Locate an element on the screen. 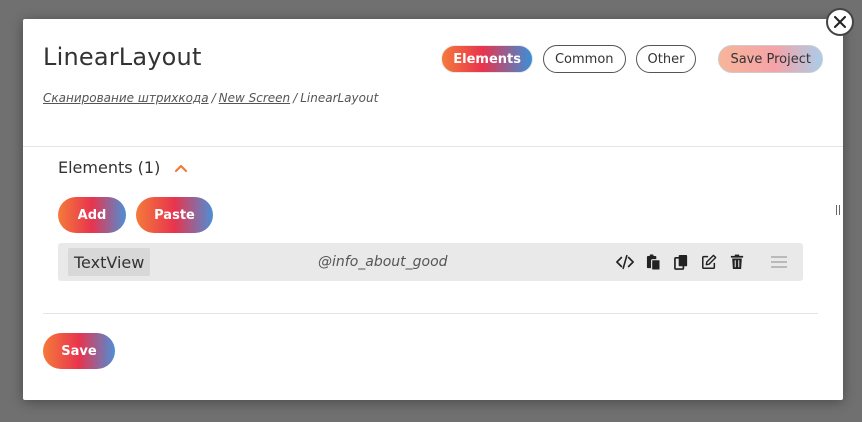 The width and height of the screenshot is (862, 422). close-button is located at coordinates (840, 22).